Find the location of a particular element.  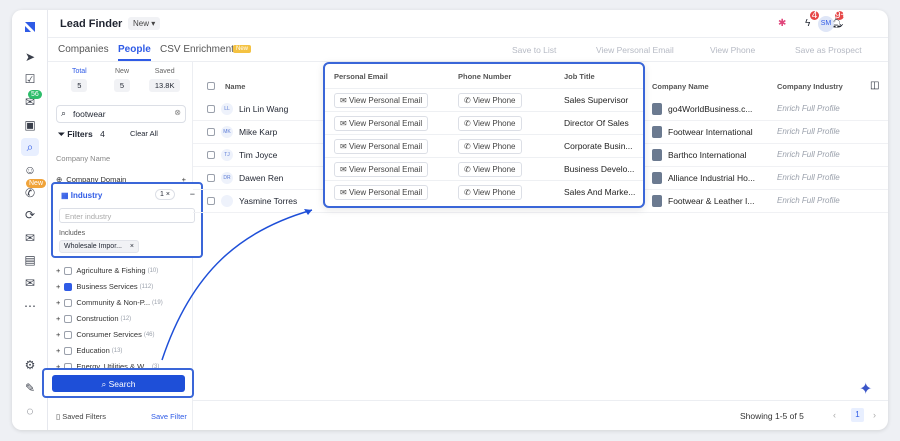

next-page-icon: › is located at coordinates (874, 415).